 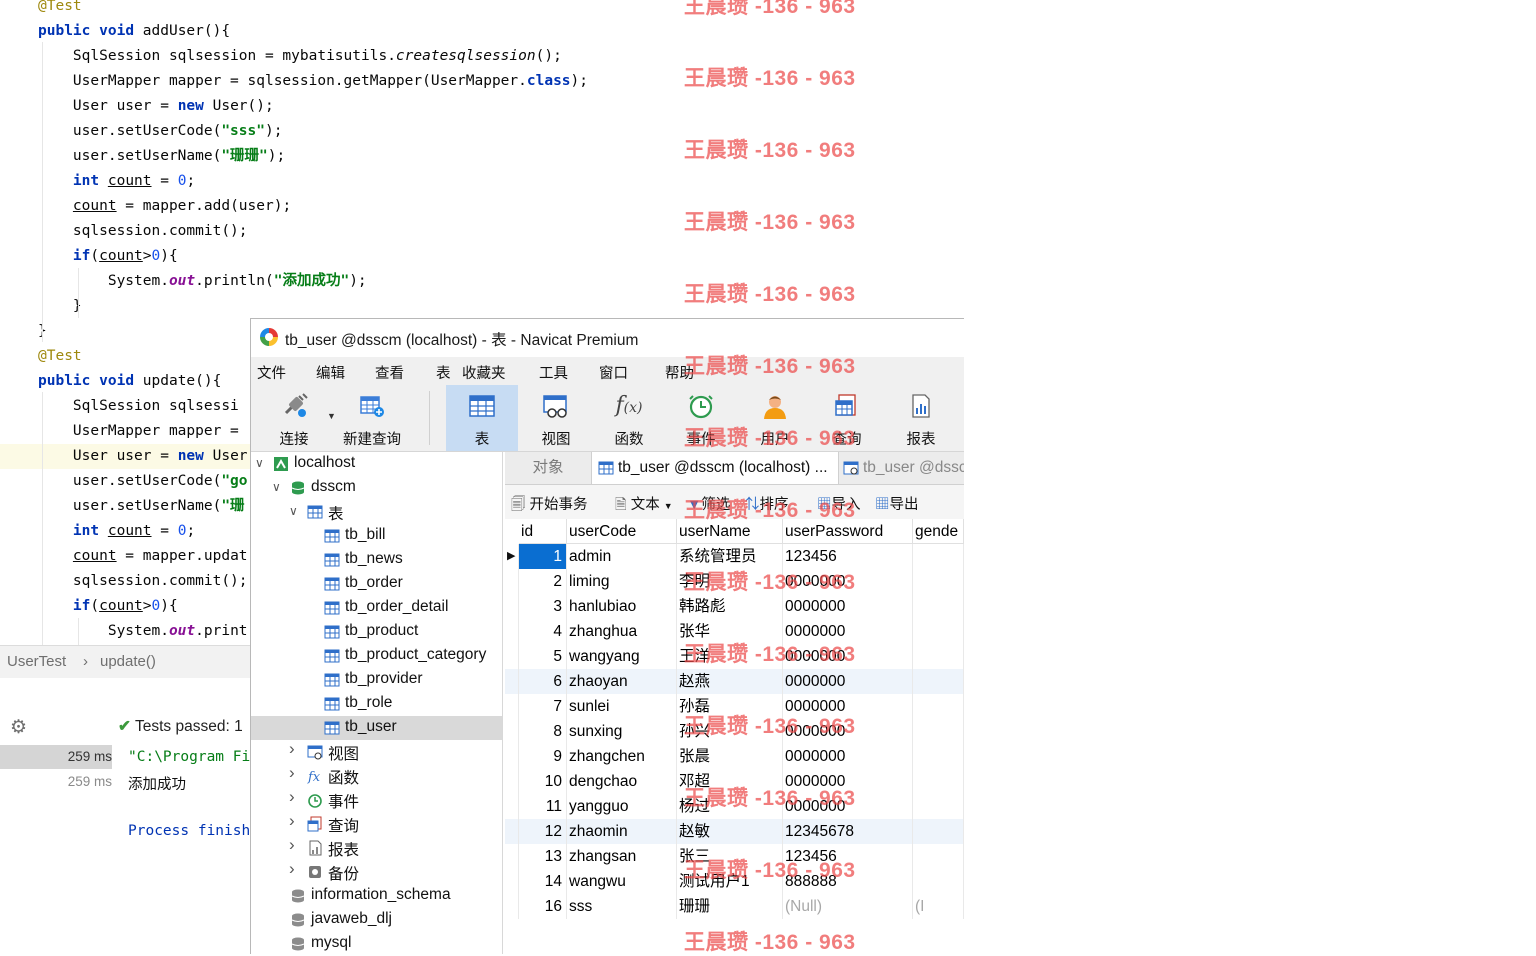 I want to click on tree-folder-0: › 视图, so click(x=376, y=751).